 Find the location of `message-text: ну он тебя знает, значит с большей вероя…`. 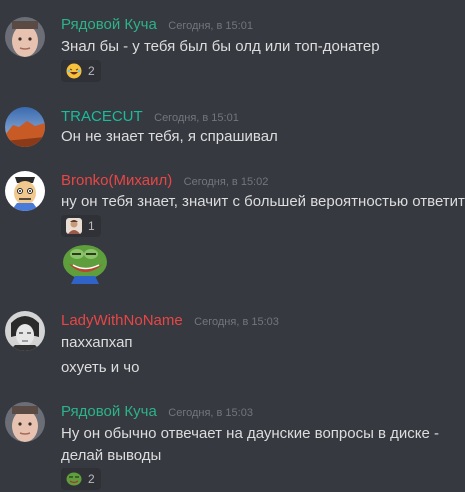

message-text: ну он тебя знает, значит с большей вероя… is located at coordinates (263, 201).